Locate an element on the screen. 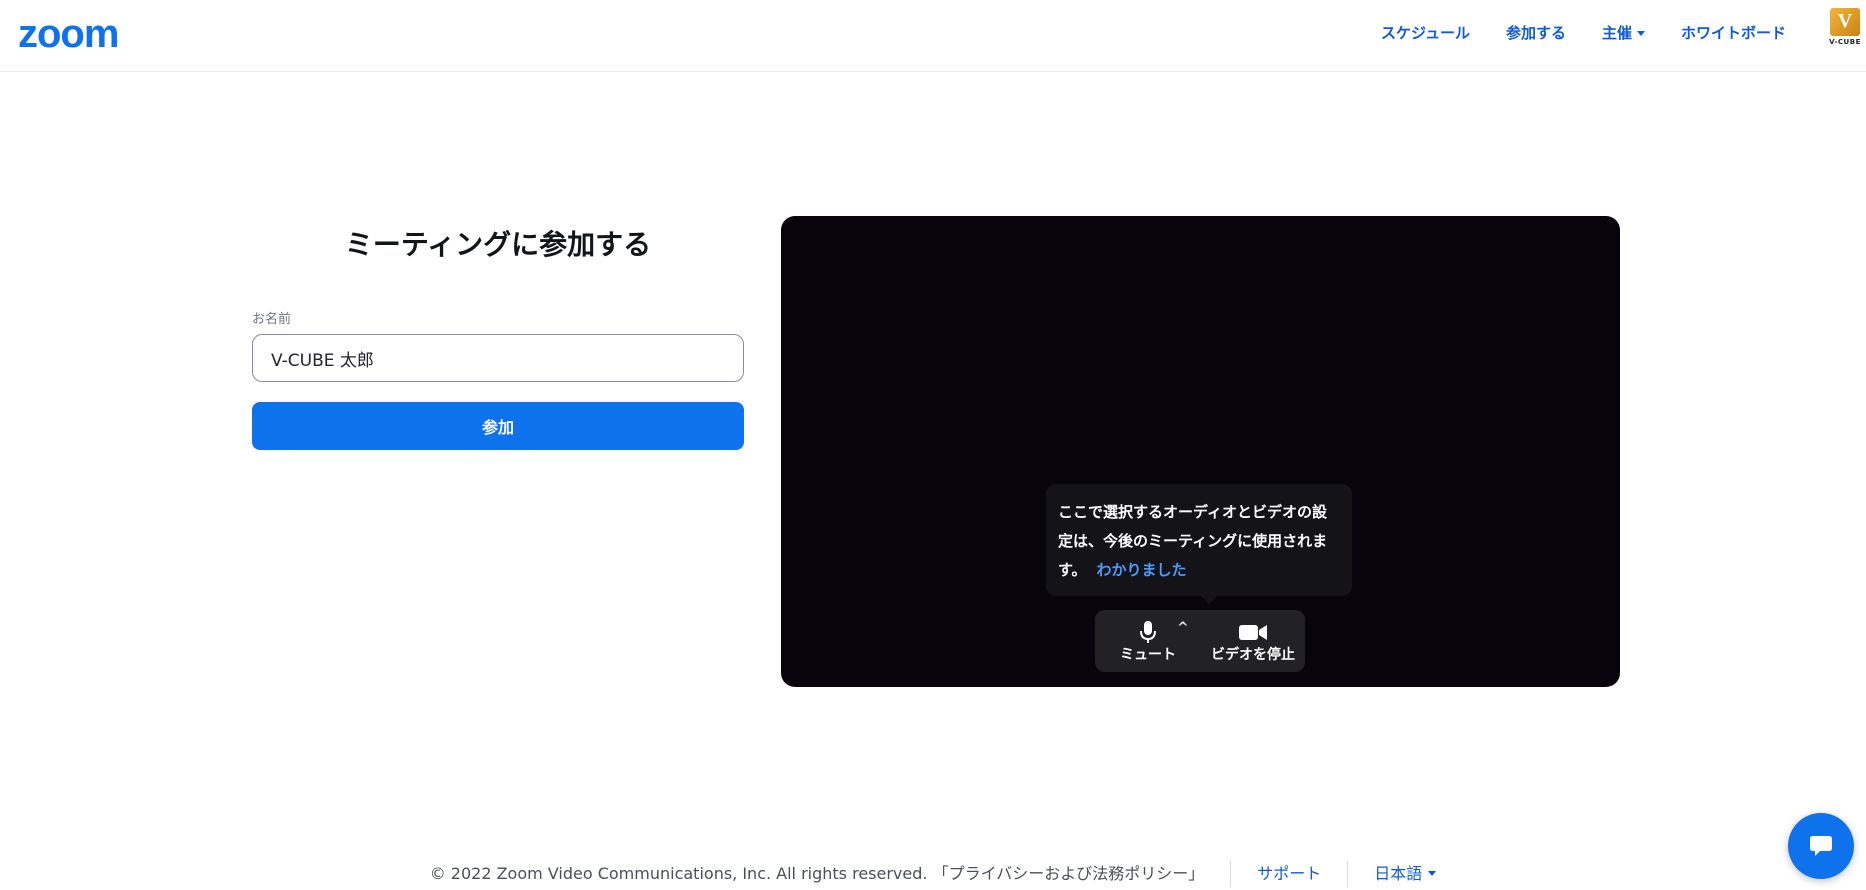 The height and width of the screenshot is (890, 1866). vcube-brand-logo: V-CUBE is located at coordinates (1845, 29).